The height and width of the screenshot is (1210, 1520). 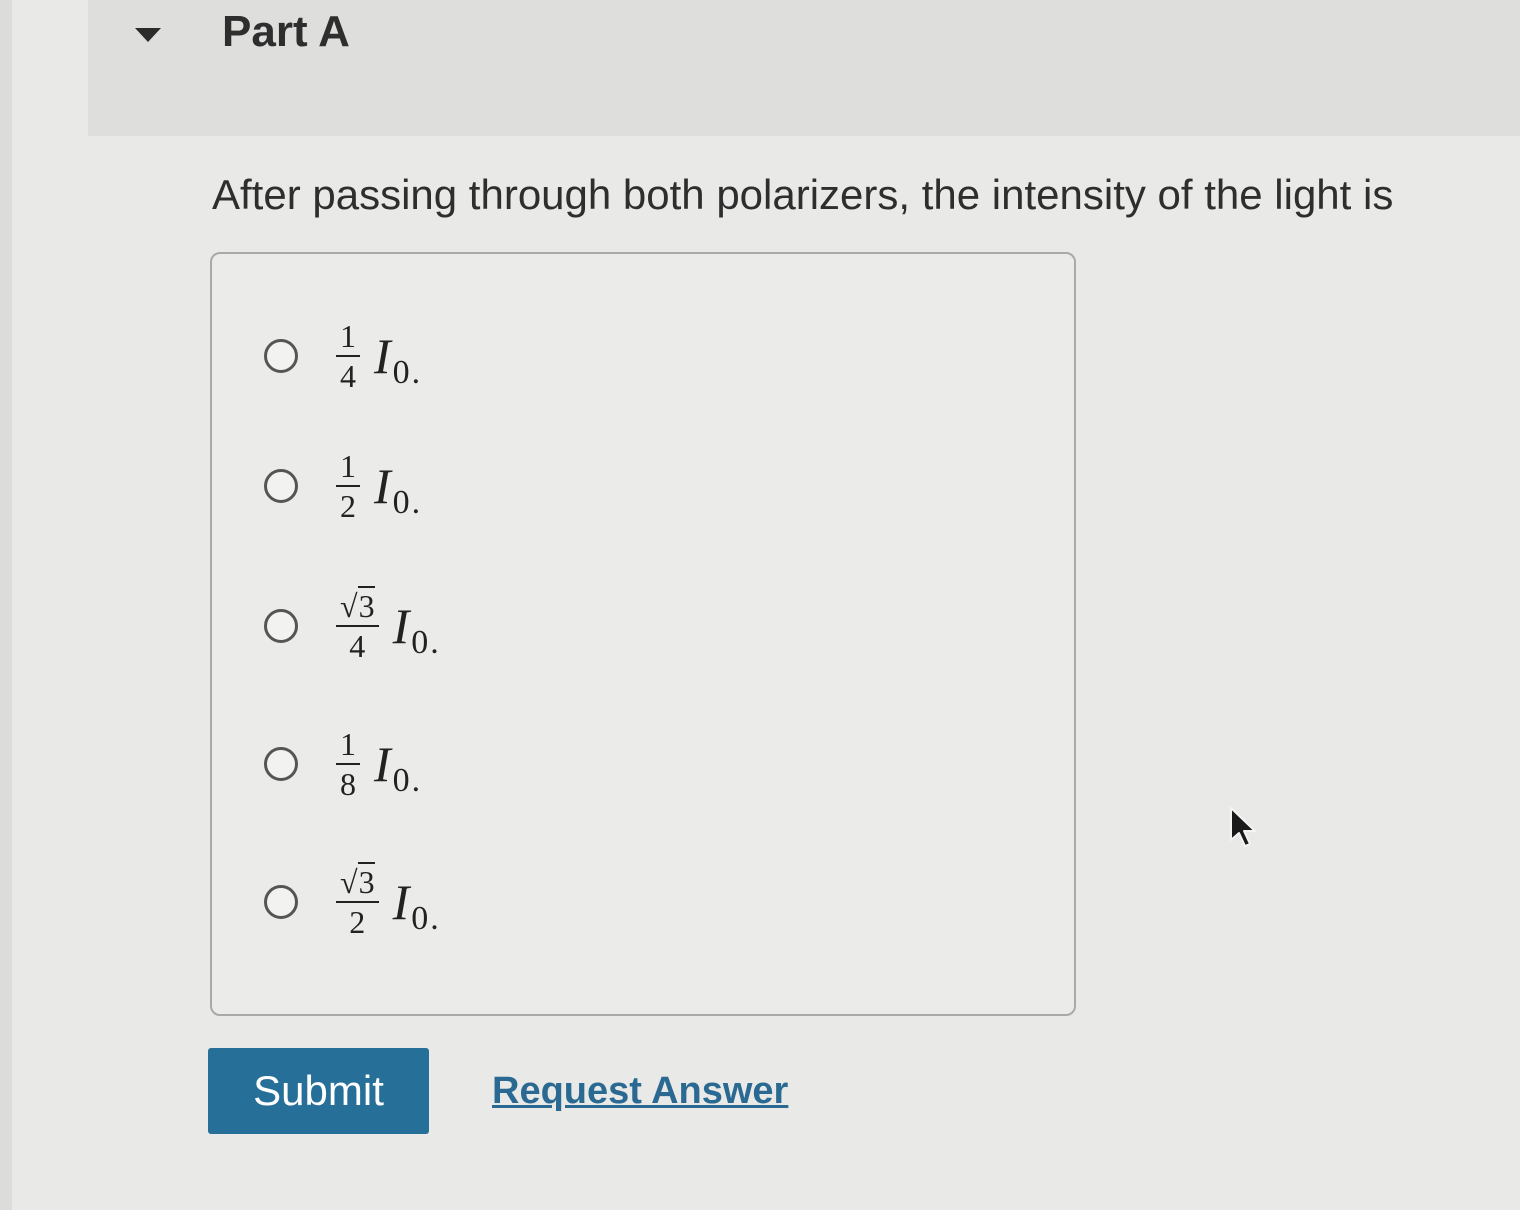 I want to click on option-expression: 1 2 I0., so click(x=378, y=486).